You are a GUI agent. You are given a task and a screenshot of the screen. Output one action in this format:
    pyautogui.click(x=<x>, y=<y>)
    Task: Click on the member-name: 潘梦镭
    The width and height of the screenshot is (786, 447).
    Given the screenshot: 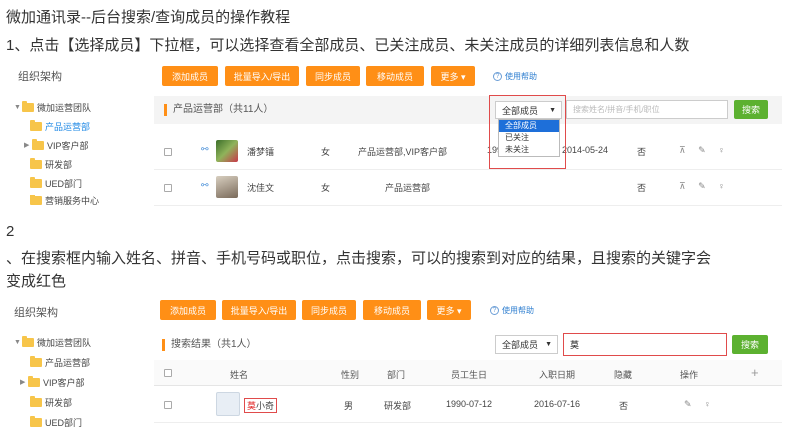 What is the action you would take?
    pyautogui.click(x=260, y=151)
    